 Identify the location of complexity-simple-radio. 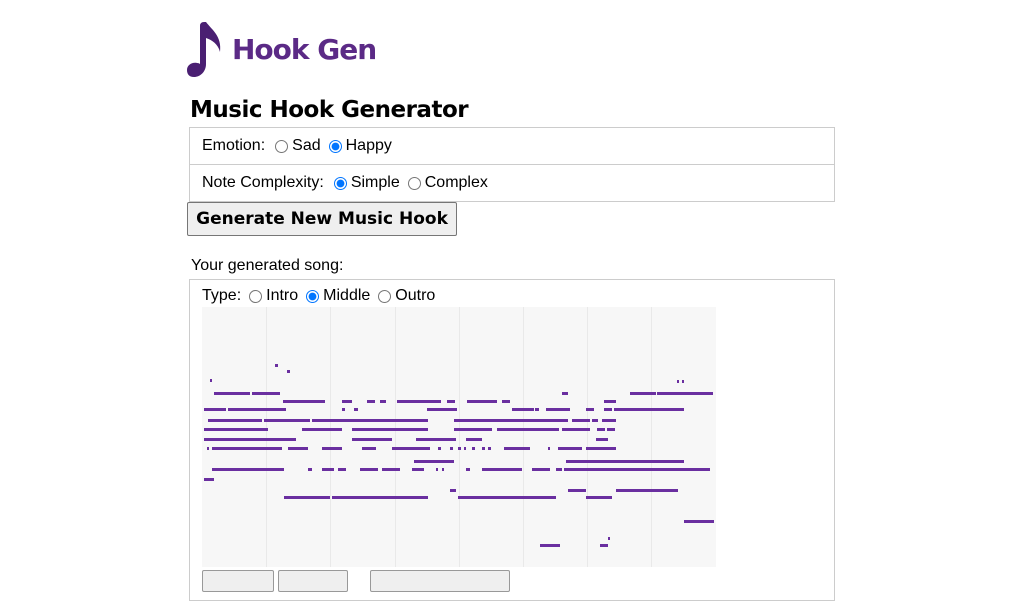
(340, 183).